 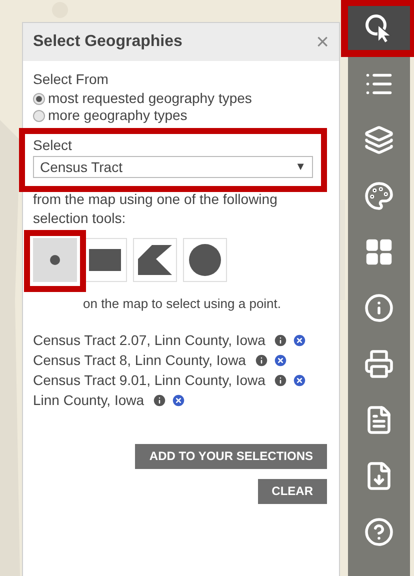 I want to click on selection-item: Linn County, Iowa, so click(x=175, y=400).